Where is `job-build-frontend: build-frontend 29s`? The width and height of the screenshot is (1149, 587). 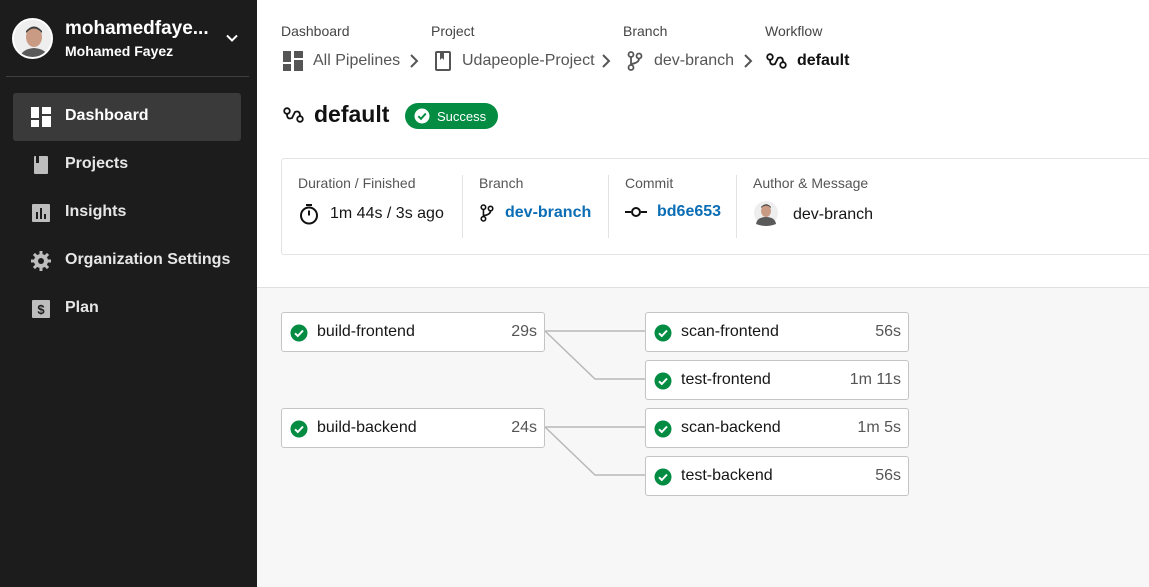
job-build-frontend: build-frontend 29s is located at coordinates (413, 332).